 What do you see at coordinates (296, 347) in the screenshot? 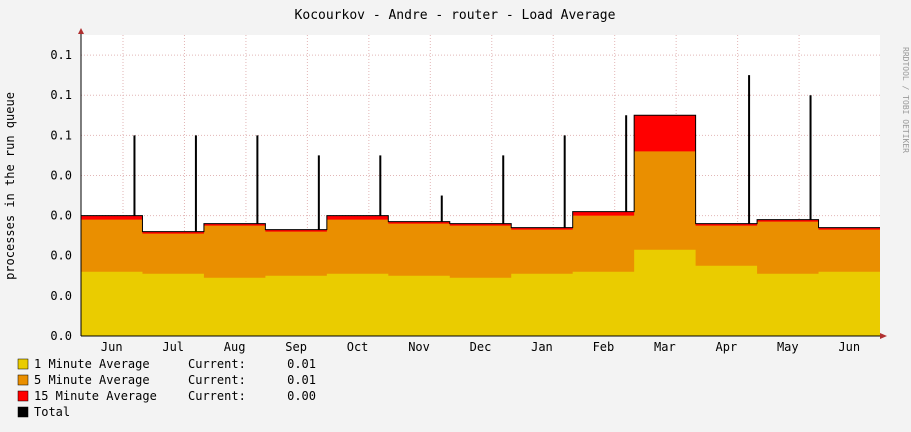
I see `x-tick-label: Sep` at bounding box center [296, 347].